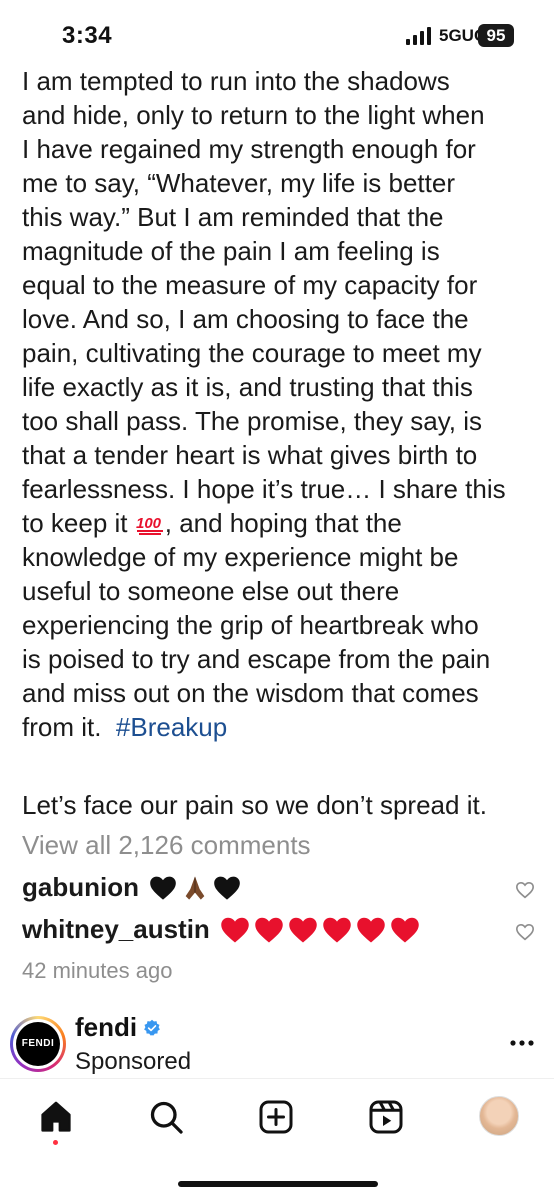  Describe the element at coordinates (116, 929) in the screenshot. I see `comment-username: whitney_austin` at that location.